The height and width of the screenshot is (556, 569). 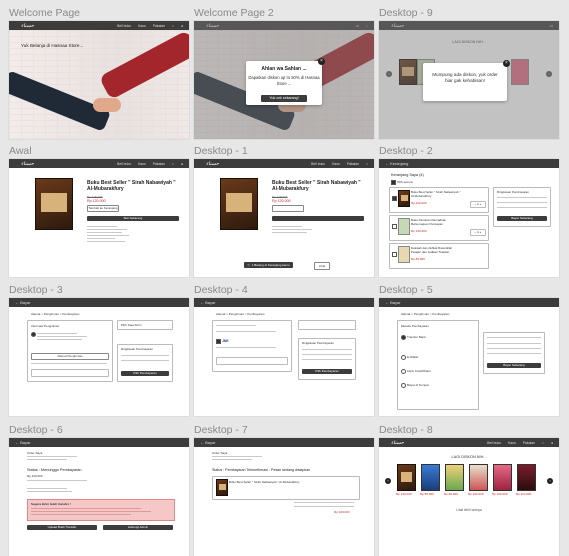 What do you see at coordinates (393, 182) in the screenshot?
I see `select-all-checkbox` at bounding box center [393, 182].